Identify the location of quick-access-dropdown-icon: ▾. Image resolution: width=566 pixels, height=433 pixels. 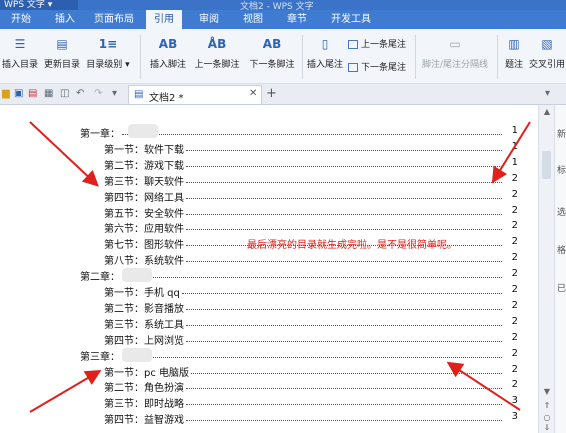
(114, 93).